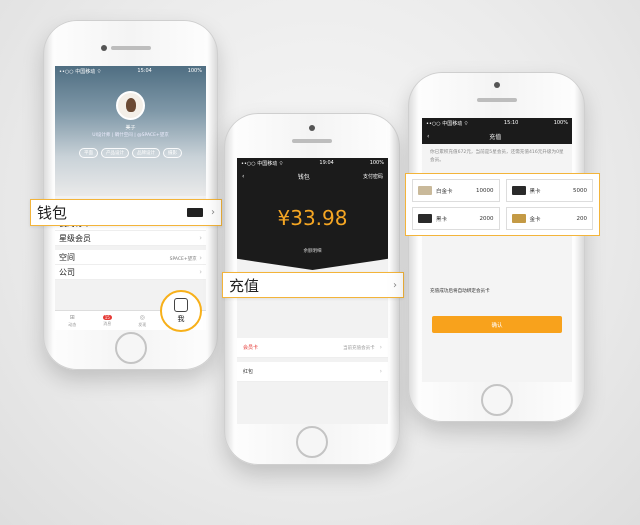  Describe the element at coordinates (144, 71) in the screenshot. I see `time-text: 15:04` at that location.